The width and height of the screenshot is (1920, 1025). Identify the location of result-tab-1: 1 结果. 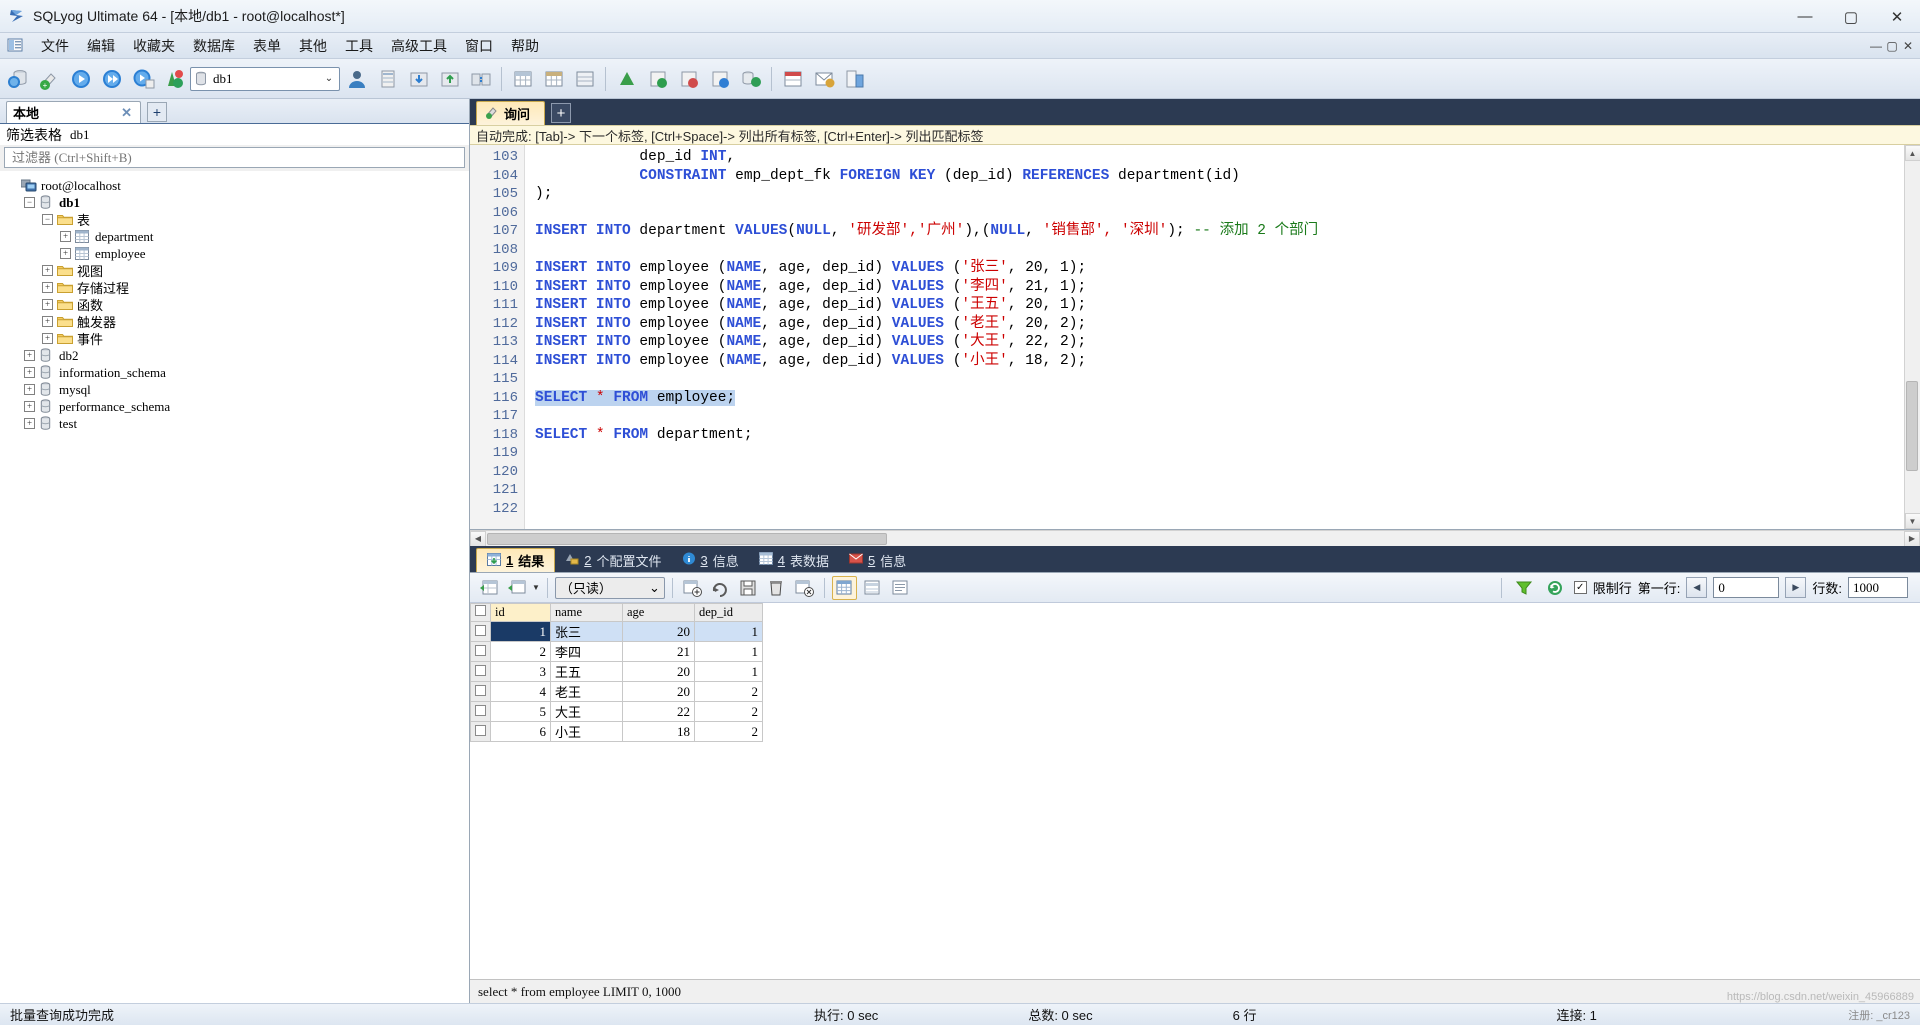
(516, 560).